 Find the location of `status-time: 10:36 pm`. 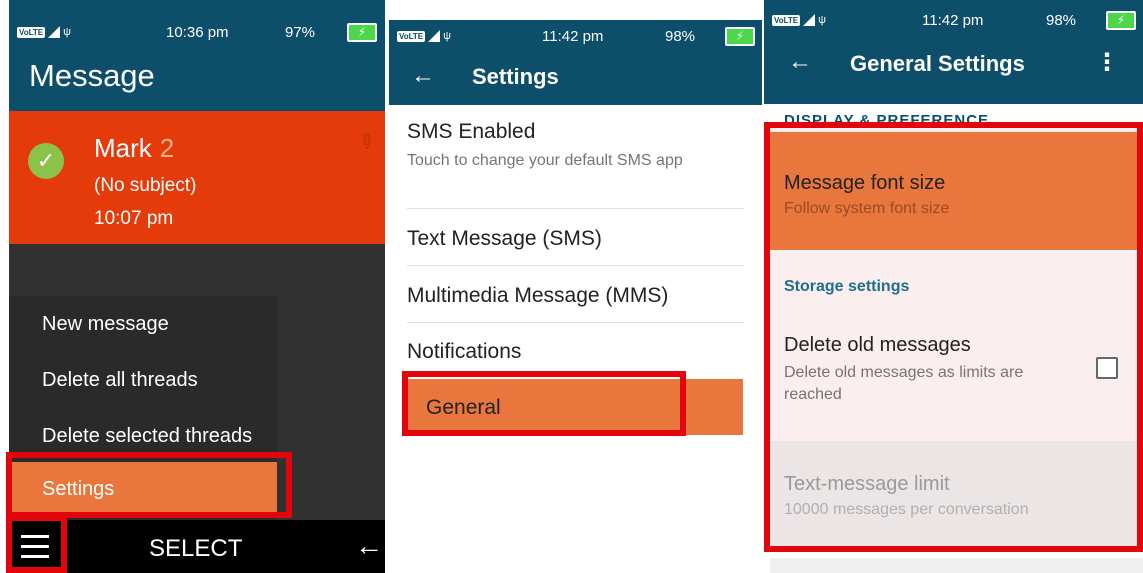

status-time: 10:36 pm is located at coordinates (197, 32).